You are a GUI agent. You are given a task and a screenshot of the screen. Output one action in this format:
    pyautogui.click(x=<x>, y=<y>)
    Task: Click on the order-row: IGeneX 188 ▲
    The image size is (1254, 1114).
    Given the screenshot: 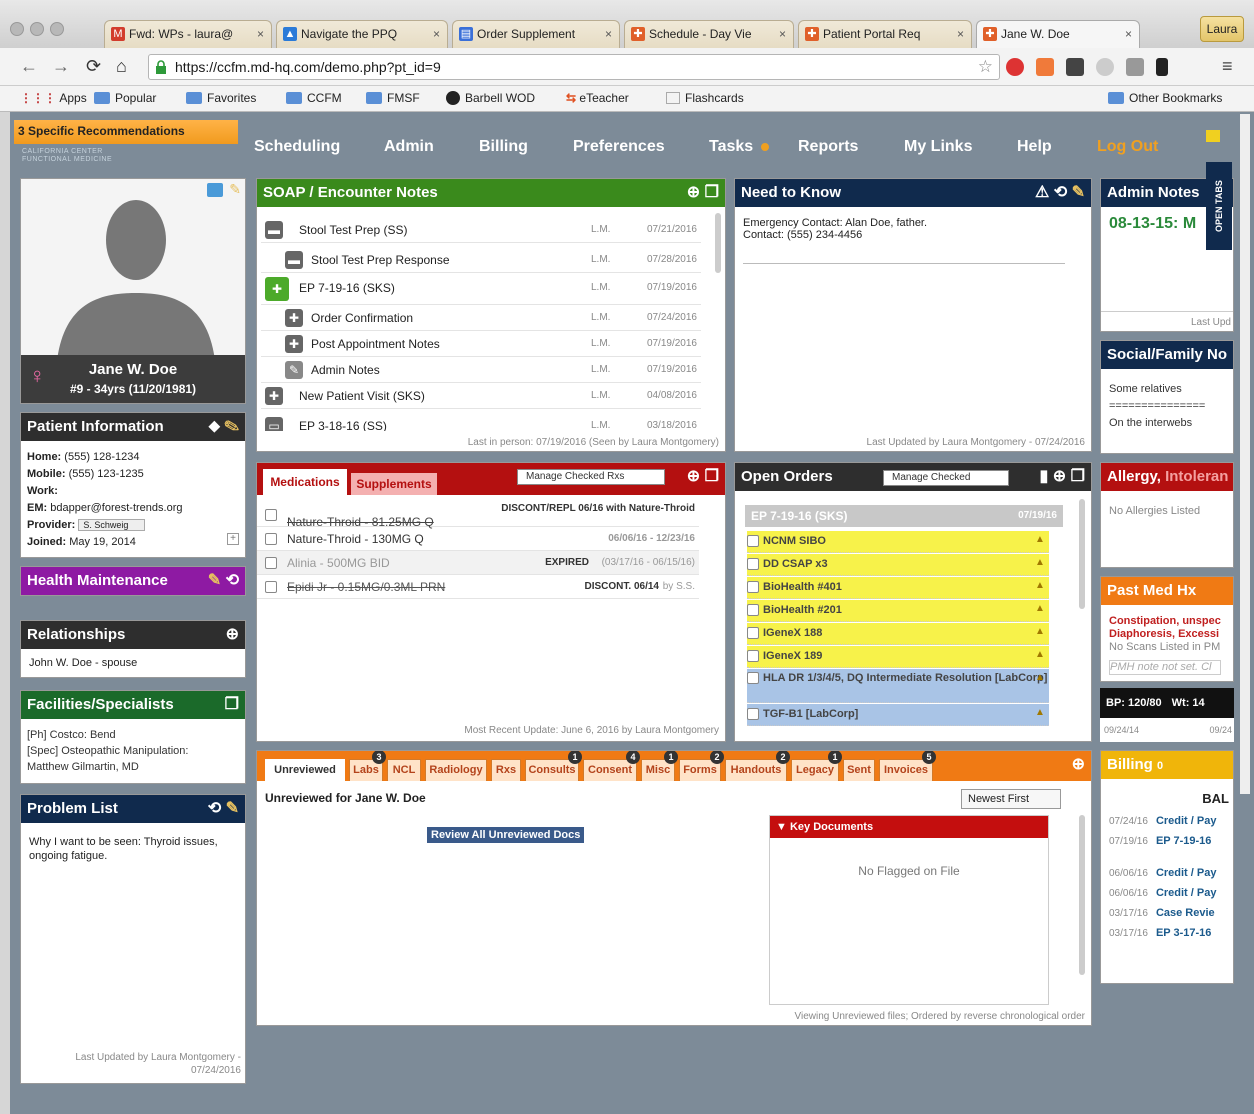 What is the action you would take?
    pyautogui.click(x=898, y=634)
    